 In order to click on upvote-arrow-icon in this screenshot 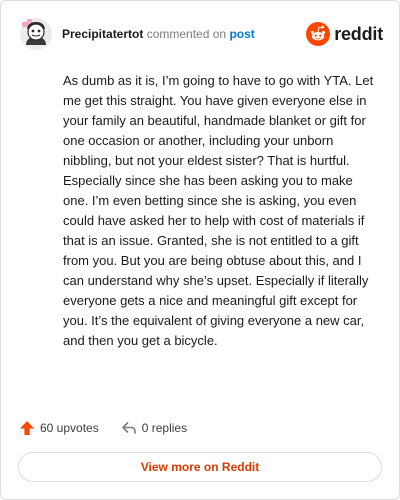, I will do `click(27, 428)`.